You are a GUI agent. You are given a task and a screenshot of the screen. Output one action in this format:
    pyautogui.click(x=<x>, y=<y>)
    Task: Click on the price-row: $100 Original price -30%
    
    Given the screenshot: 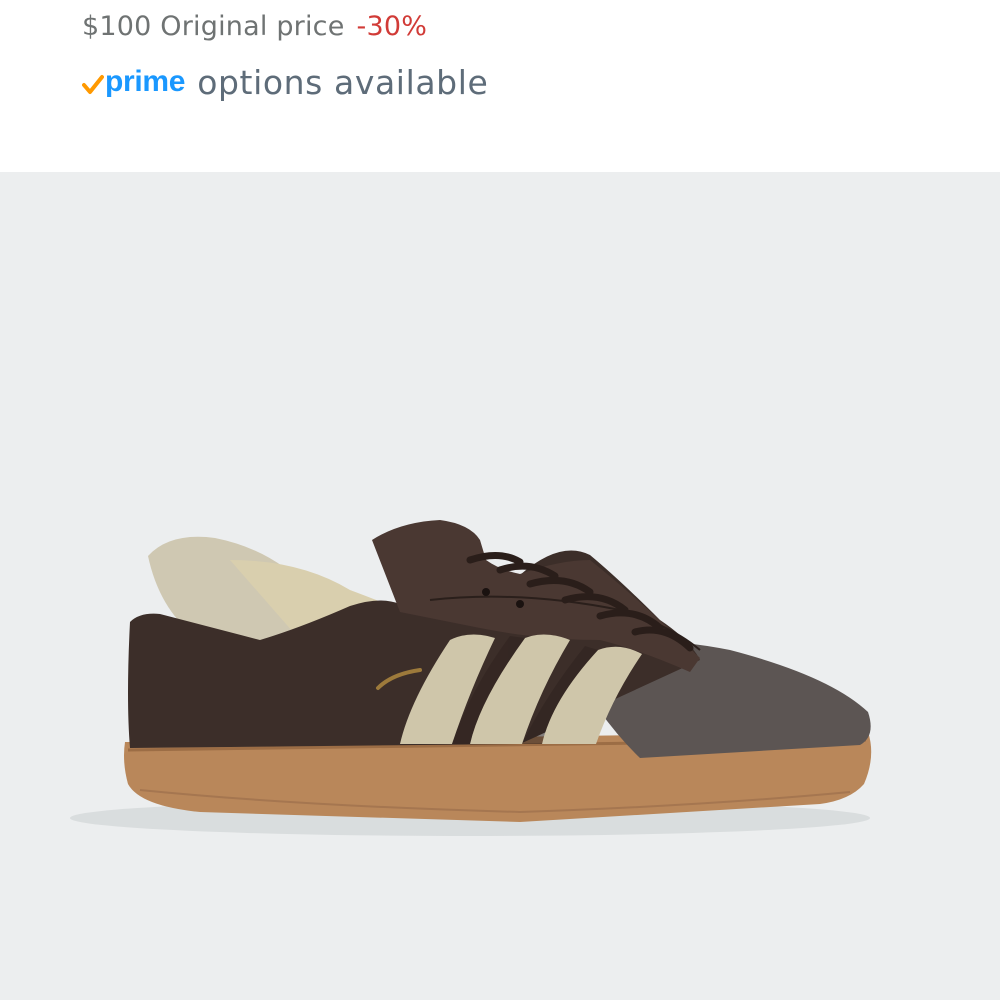 What is the action you would take?
    pyautogui.click(x=254, y=26)
    